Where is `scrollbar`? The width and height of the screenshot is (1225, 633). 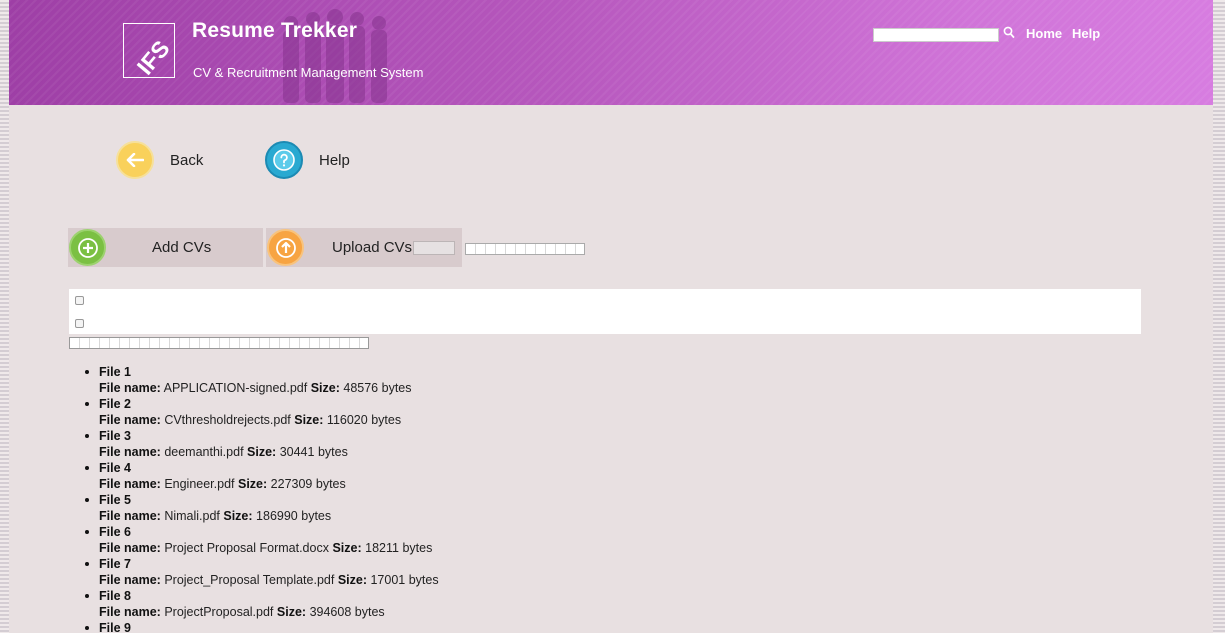 scrollbar is located at coordinates (1219, 316).